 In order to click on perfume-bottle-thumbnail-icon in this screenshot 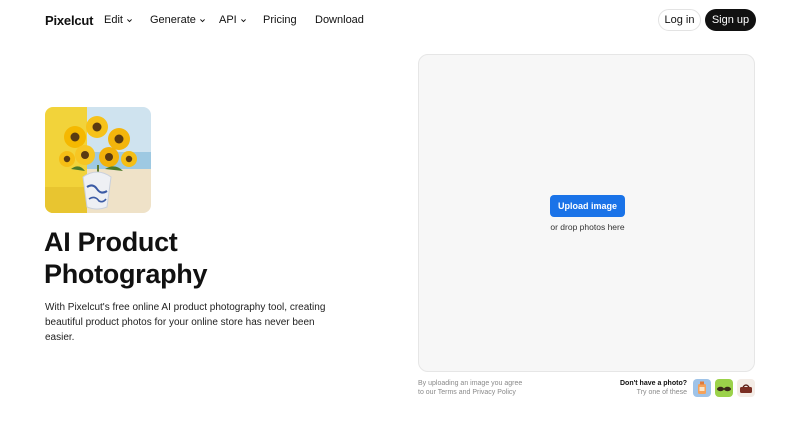, I will do `click(702, 388)`.